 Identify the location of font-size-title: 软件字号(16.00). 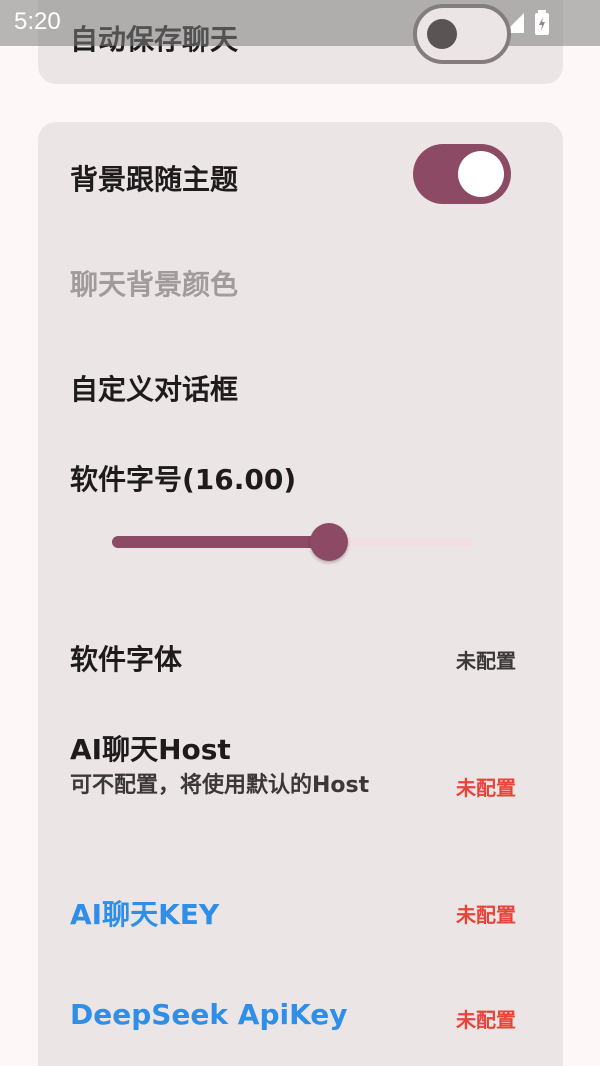
(183, 479).